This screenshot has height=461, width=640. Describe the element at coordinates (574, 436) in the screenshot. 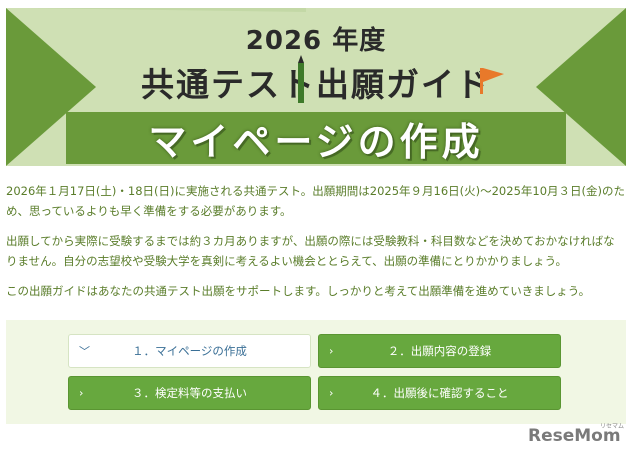

I see `resemom-logo: ReseMom` at that location.